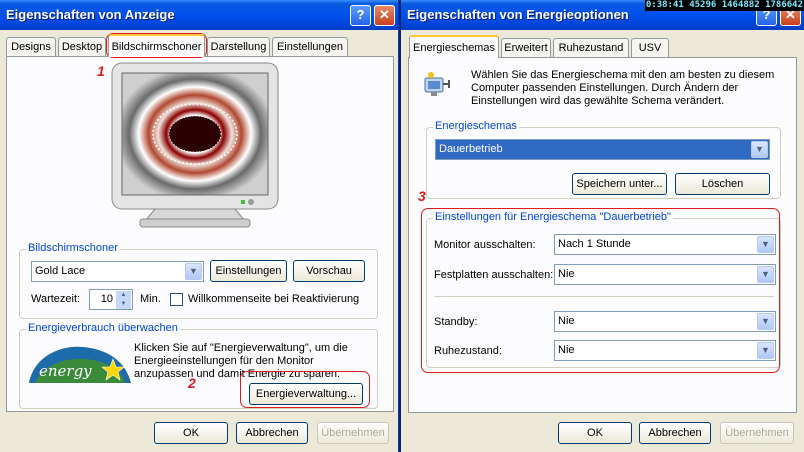 The height and width of the screenshot is (452, 804). What do you see at coordinates (384, 15) in the screenshot?
I see `close-icon: ✕` at bounding box center [384, 15].